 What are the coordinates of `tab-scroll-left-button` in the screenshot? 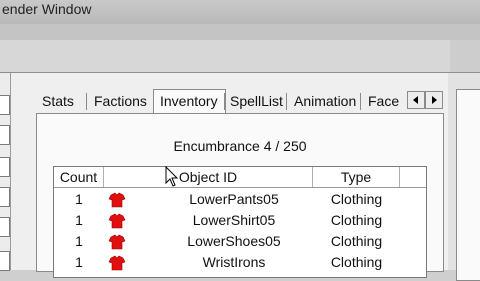 It's located at (416, 100).